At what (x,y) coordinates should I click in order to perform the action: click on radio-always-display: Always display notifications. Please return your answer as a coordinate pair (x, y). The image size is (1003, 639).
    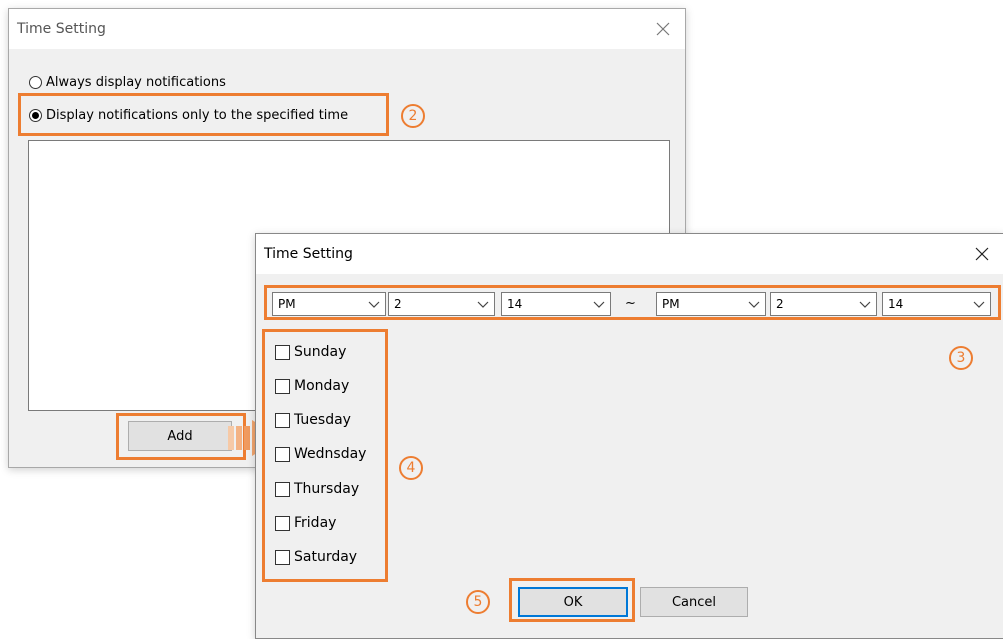
    Looking at the image, I should click on (127, 82).